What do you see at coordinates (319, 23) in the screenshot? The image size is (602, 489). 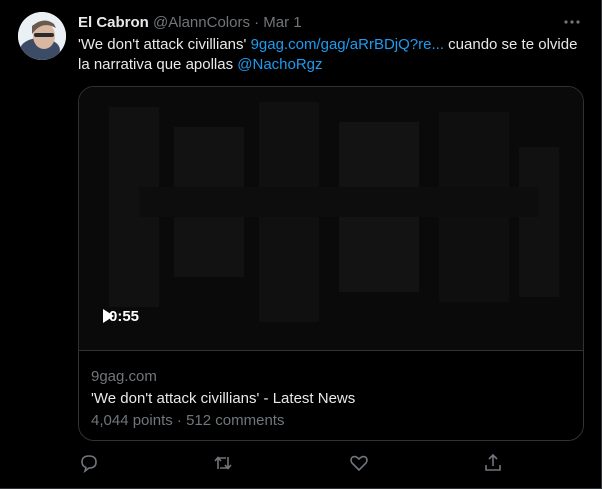 I see `tweet-header: El Cabron @AlannColors · Mar 1` at bounding box center [319, 23].